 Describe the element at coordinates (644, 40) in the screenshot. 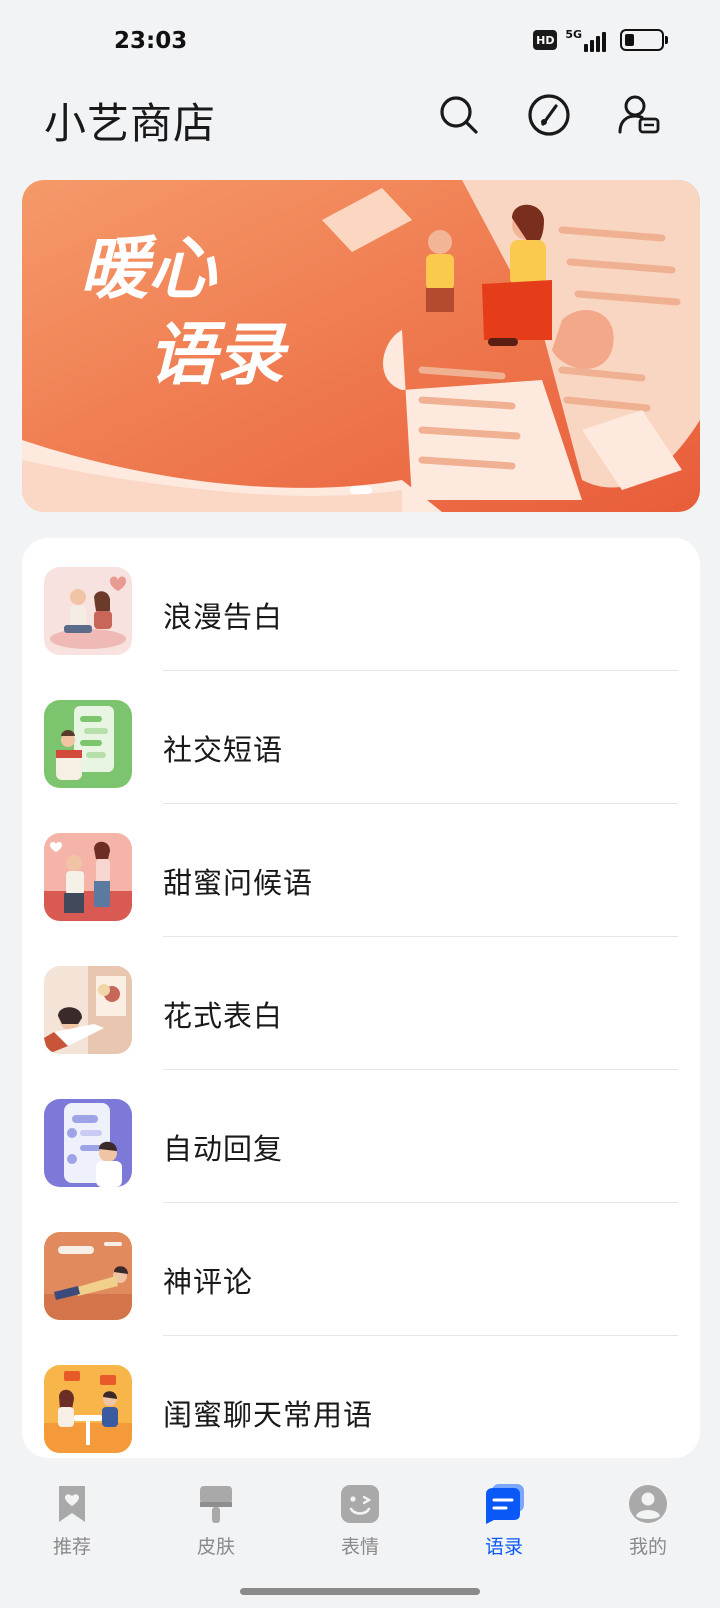

I see `battery-icon` at that location.